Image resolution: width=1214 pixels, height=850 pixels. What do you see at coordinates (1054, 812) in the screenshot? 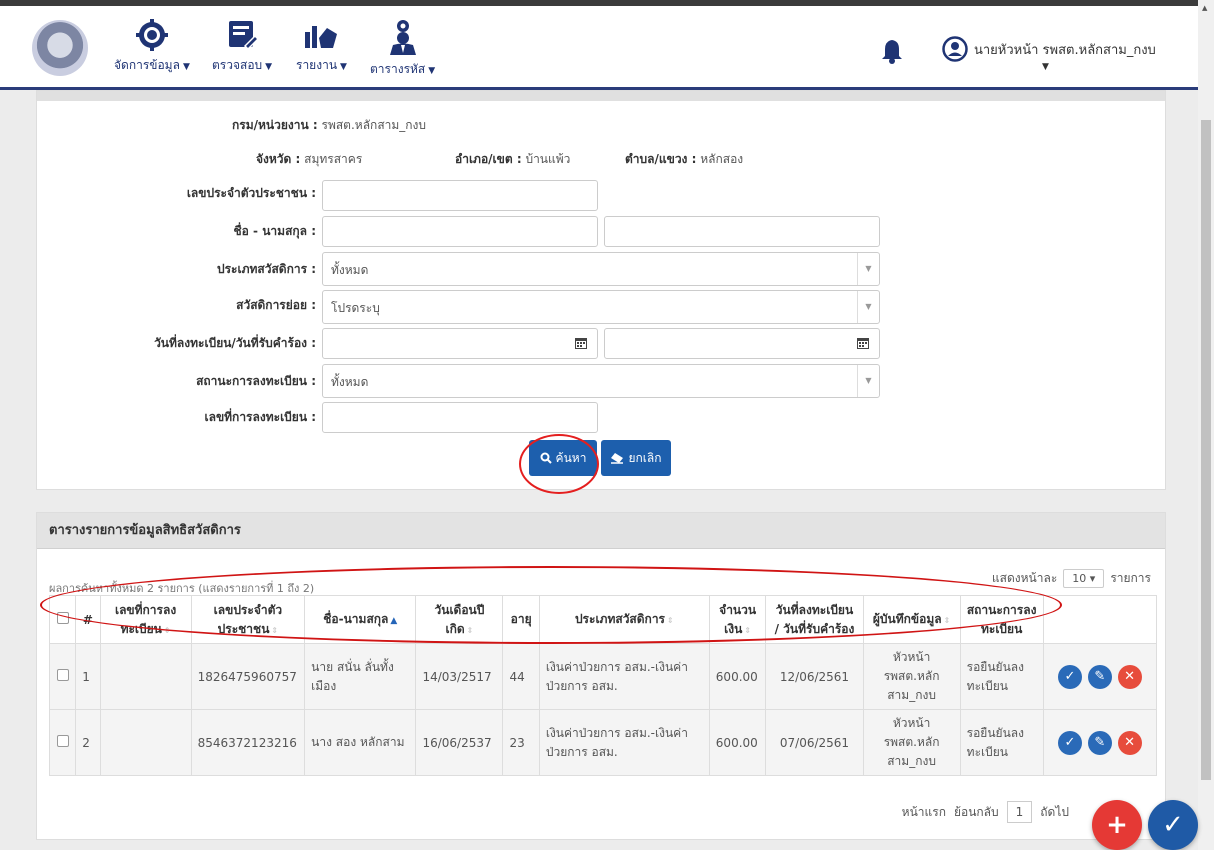
I see `pager-next: ถัดไป` at bounding box center [1054, 812].